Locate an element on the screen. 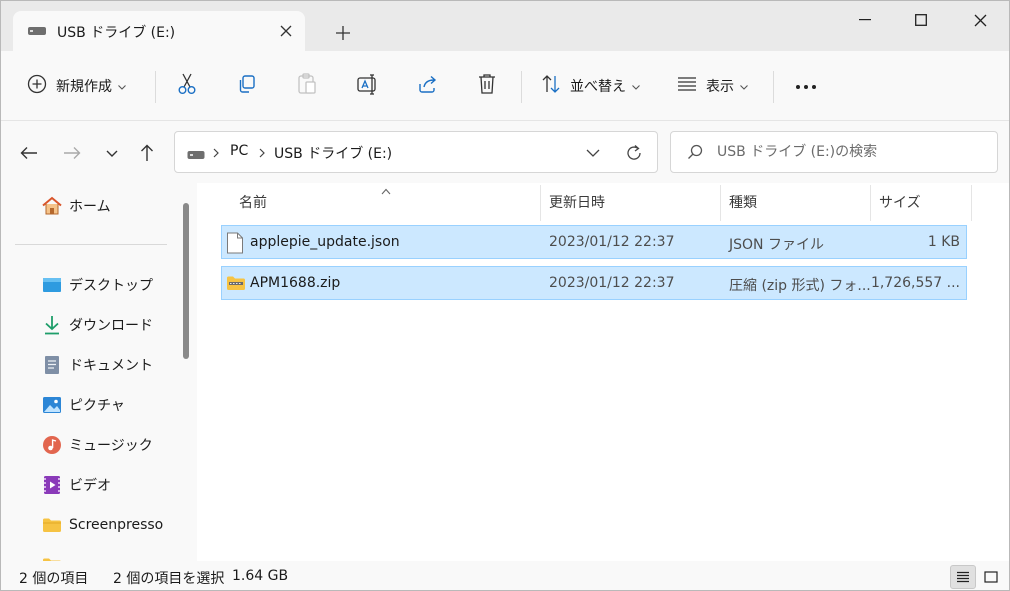 The image size is (1010, 591). sidebar-item-desktop: デスクトップ is located at coordinates (111, 285).